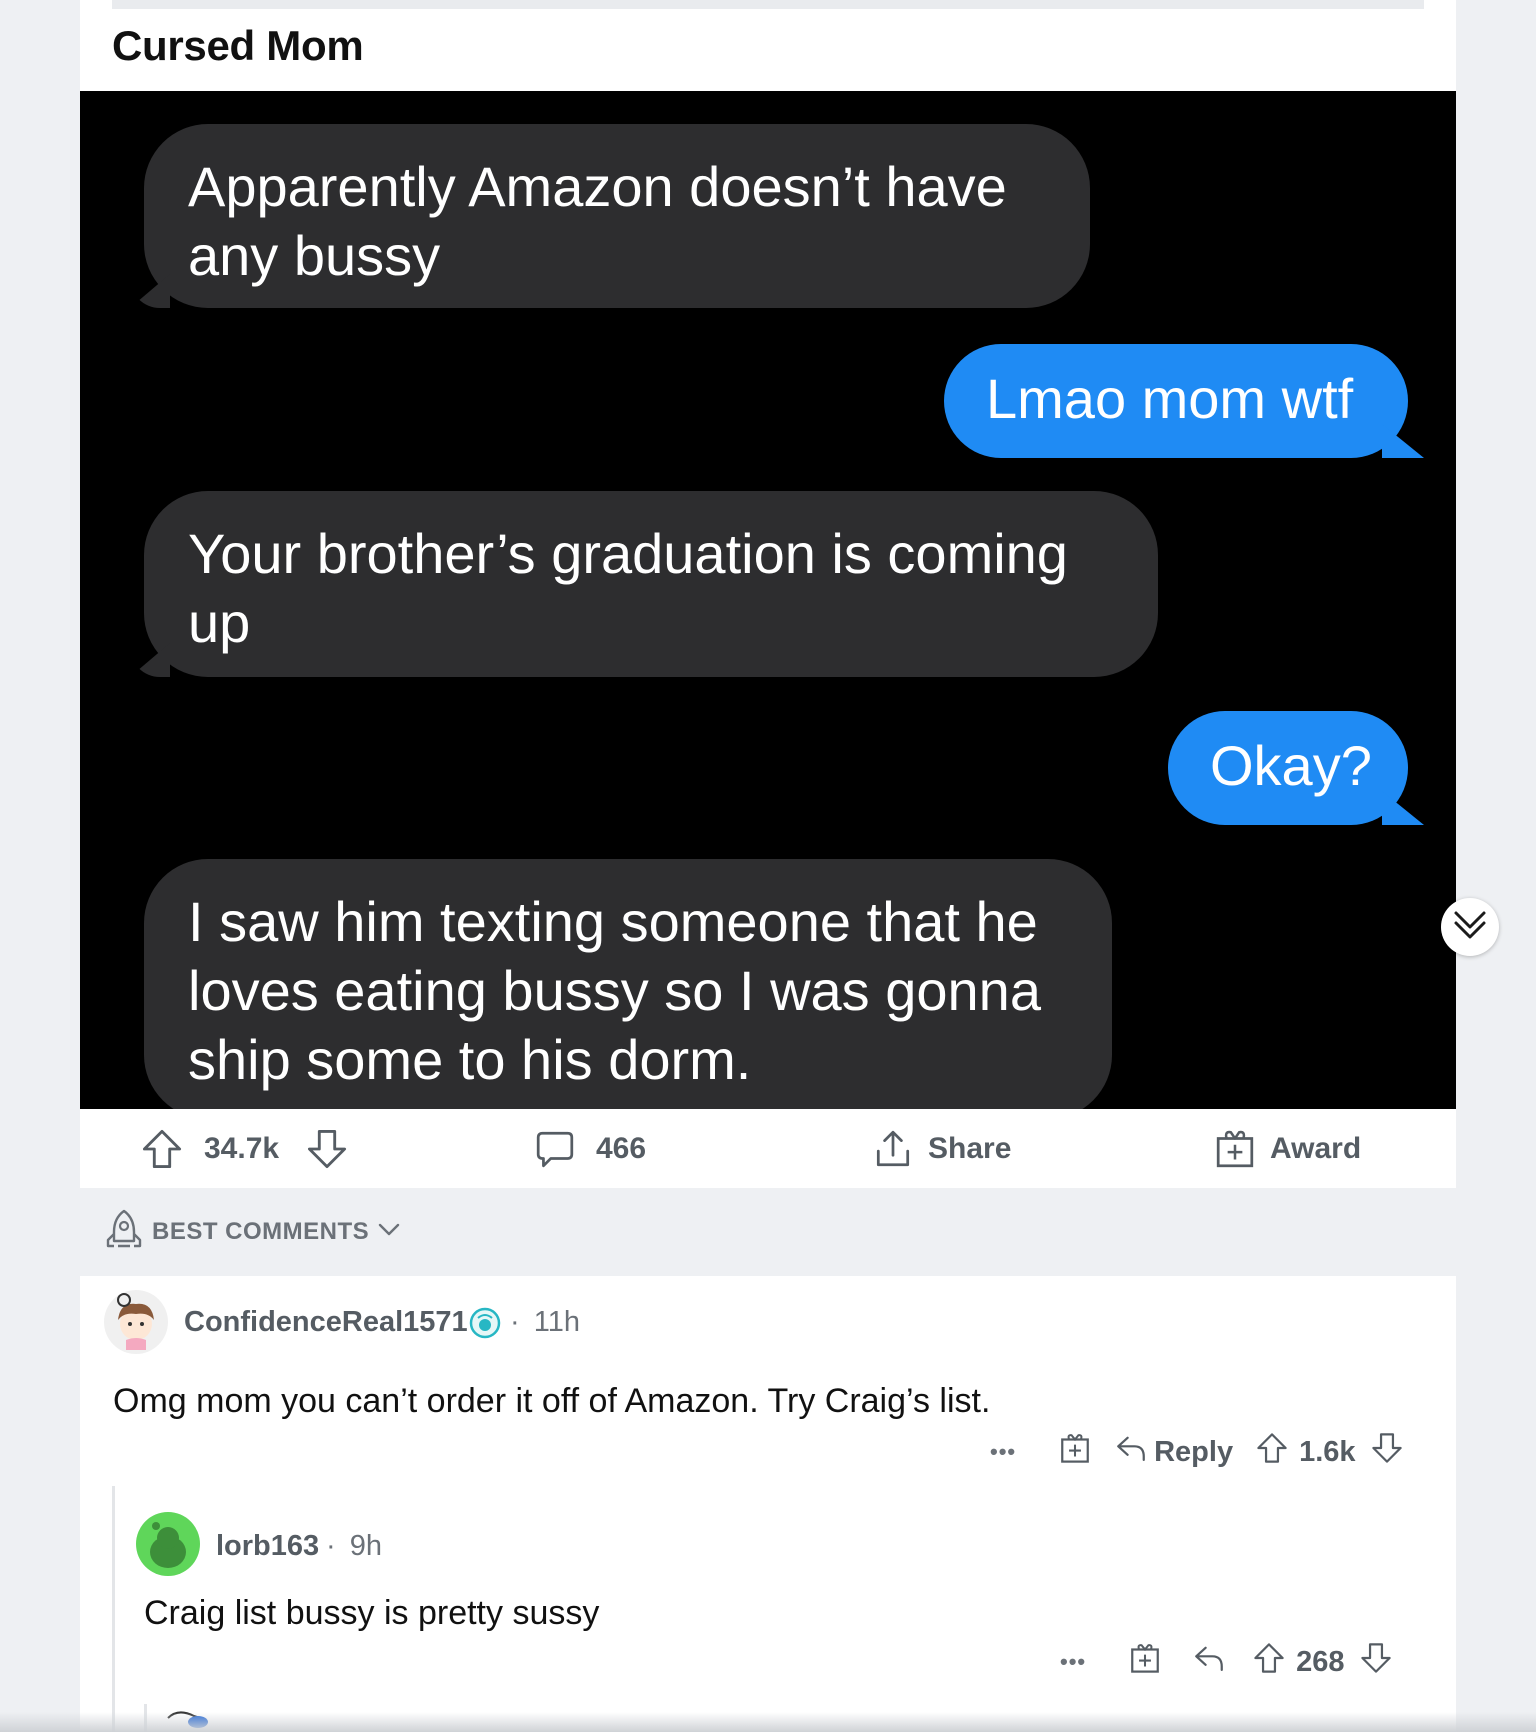  What do you see at coordinates (314, 255) in the screenshot?
I see `message-line: any bussy` at bounding box center [314, 255].